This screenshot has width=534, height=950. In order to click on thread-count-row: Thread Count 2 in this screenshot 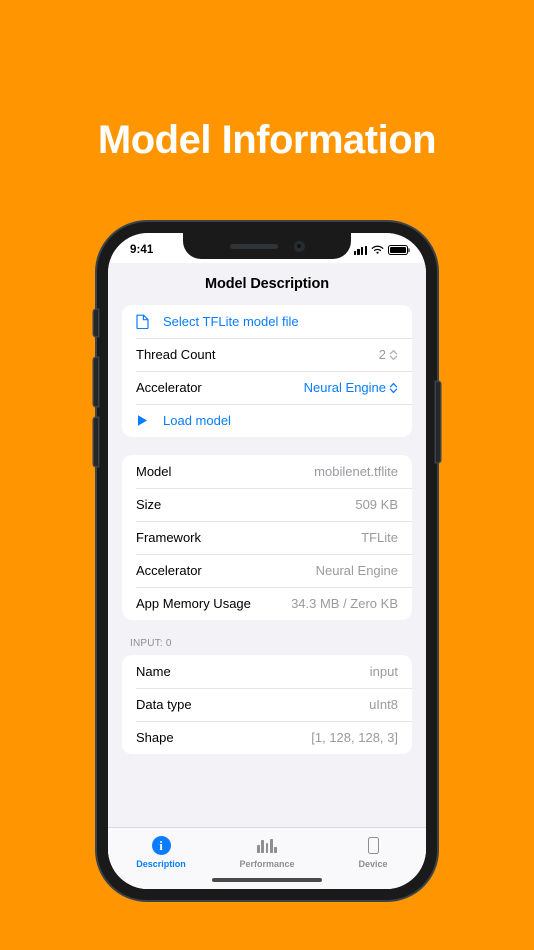, I will do `click(267, 354)`.